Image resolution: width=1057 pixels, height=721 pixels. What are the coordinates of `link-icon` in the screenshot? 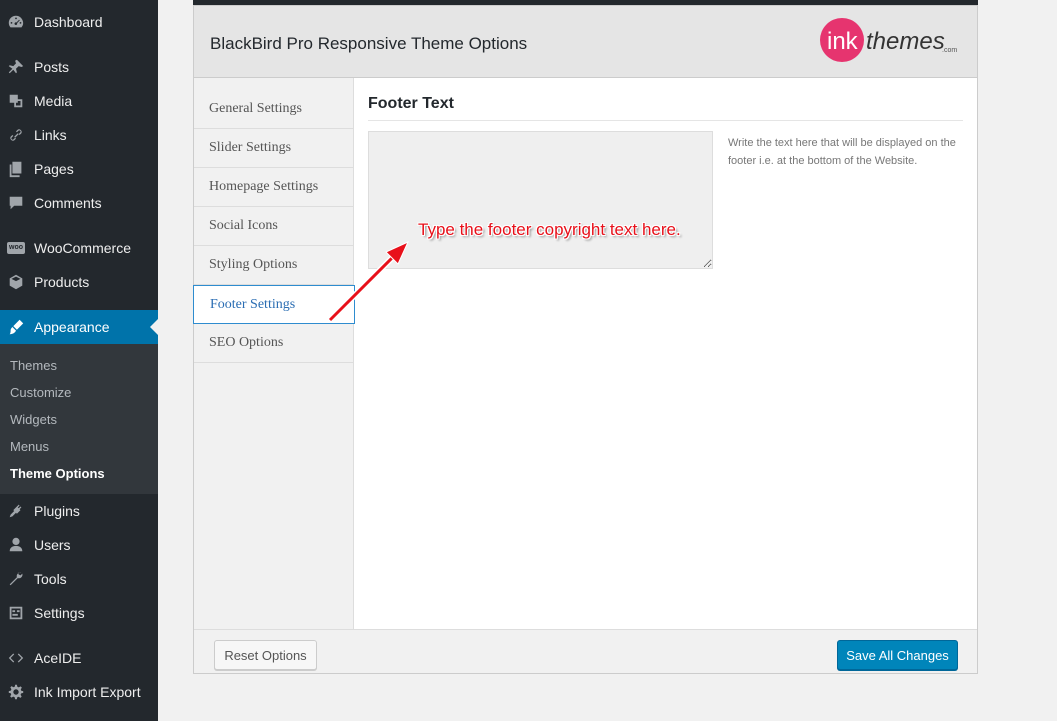 It's located at (16, 135).